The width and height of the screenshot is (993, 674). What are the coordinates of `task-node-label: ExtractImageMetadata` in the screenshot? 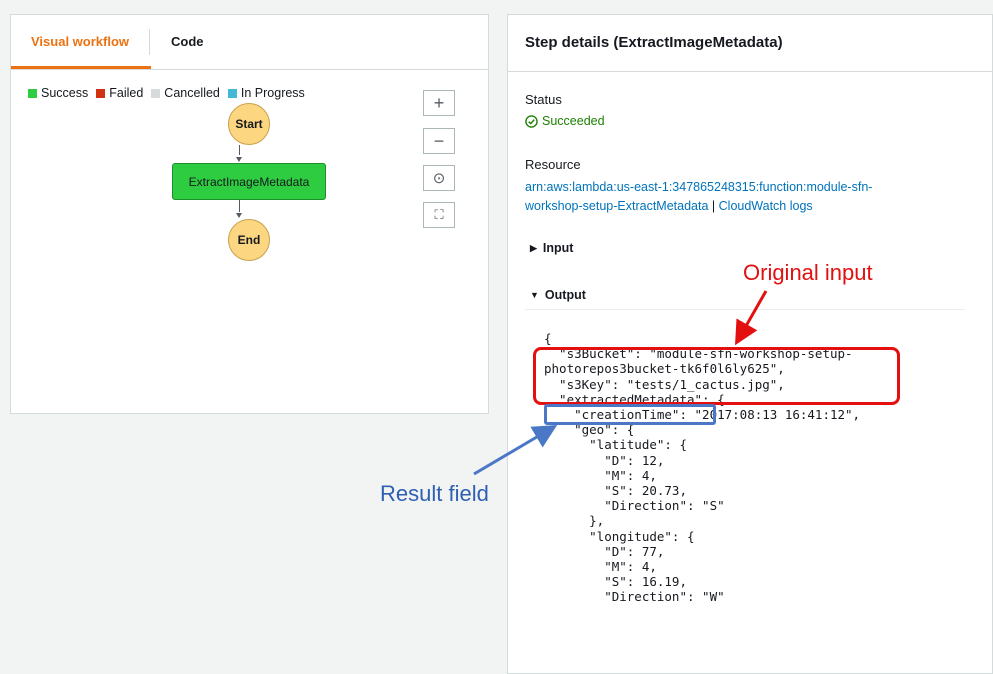 It's located at (249, 181).